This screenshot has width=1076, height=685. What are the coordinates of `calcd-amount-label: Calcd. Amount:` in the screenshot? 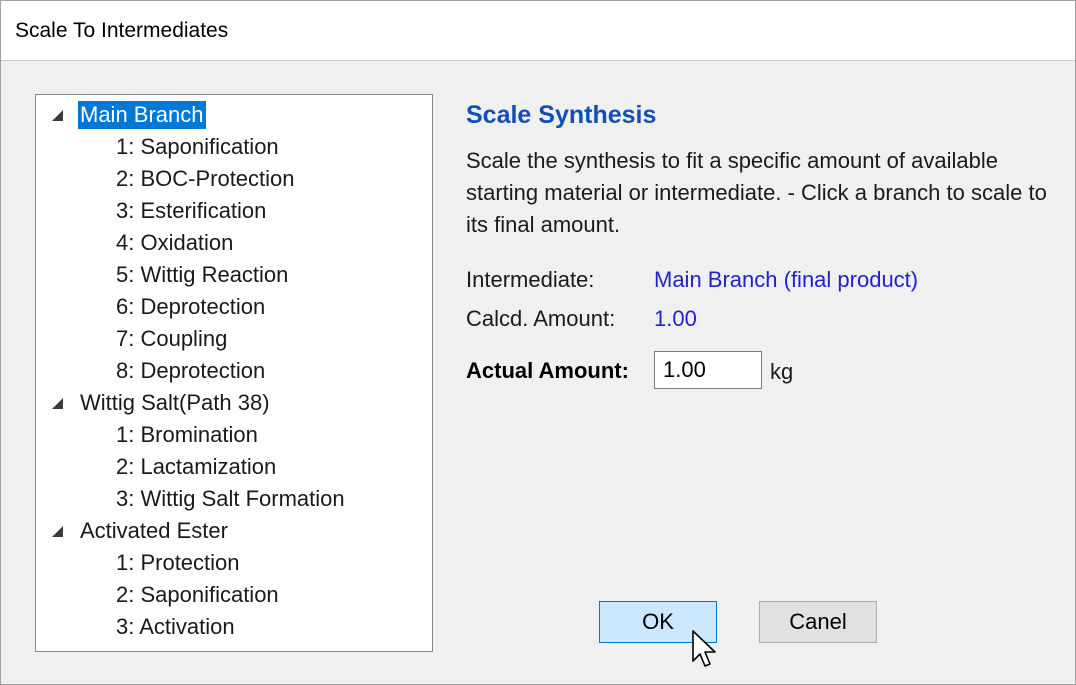 It's located at (541, 318).